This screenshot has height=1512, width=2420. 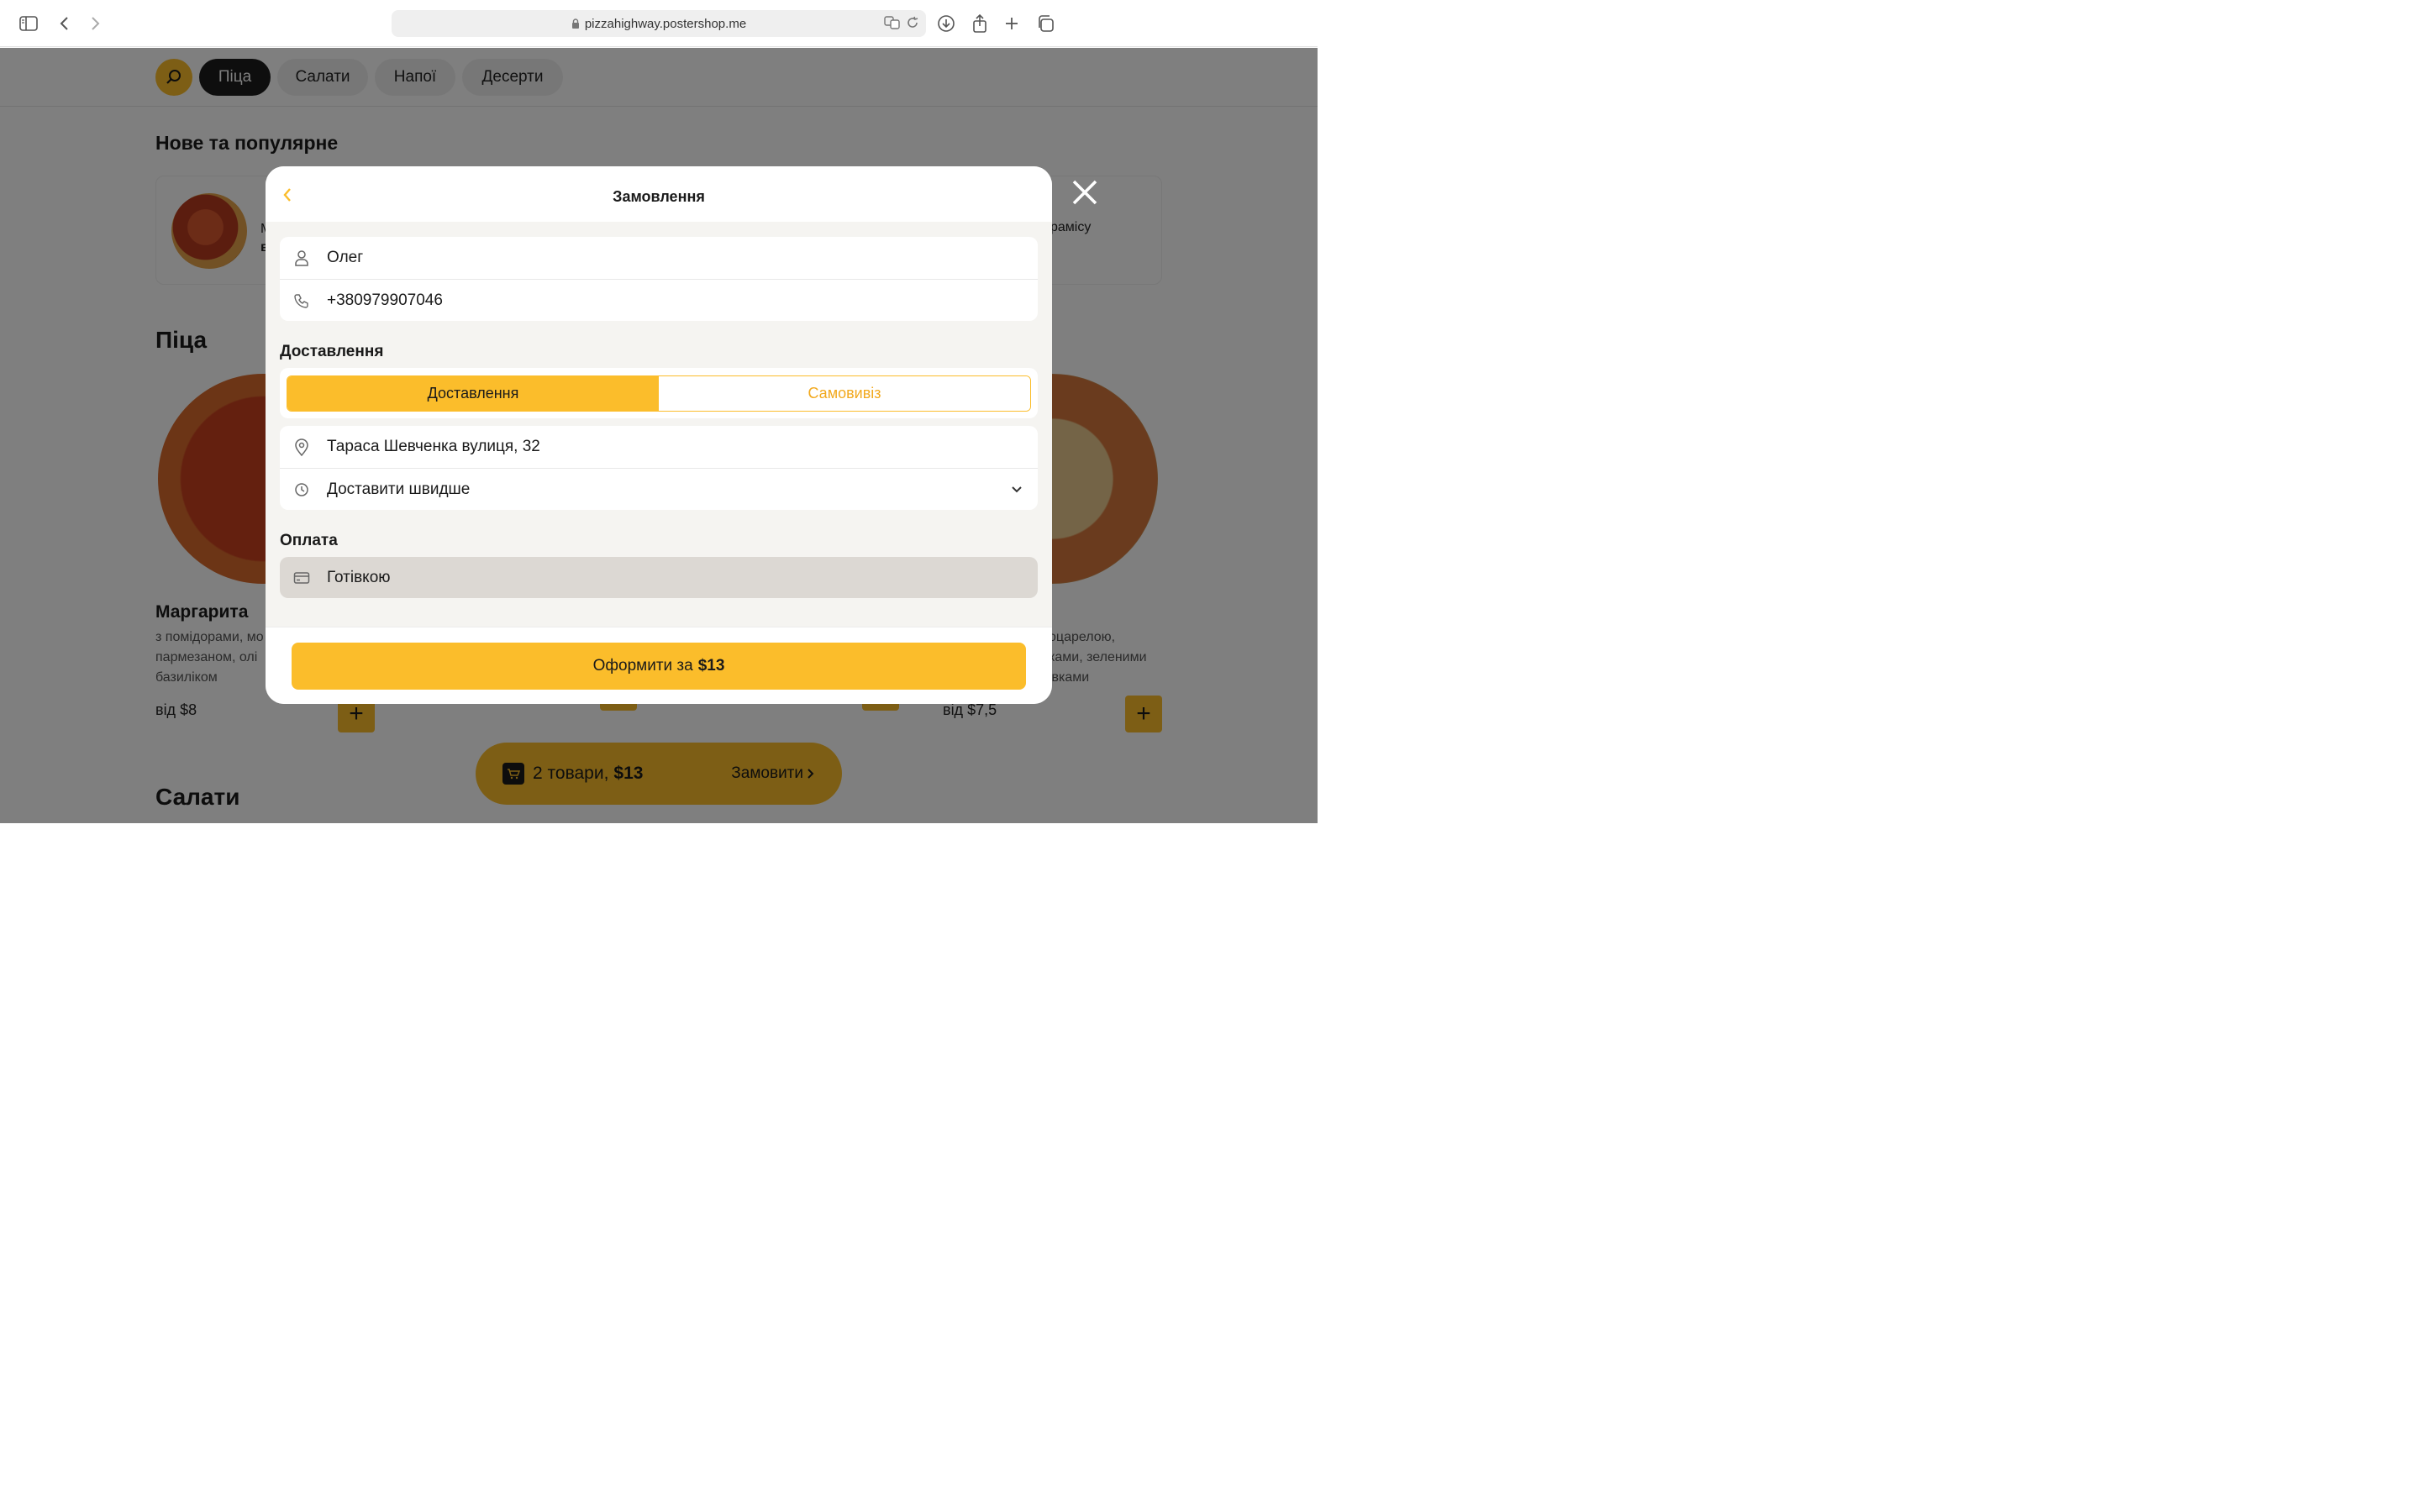 I want to click on contact-group: Олег +380979907046, so click(x=659, y=279).